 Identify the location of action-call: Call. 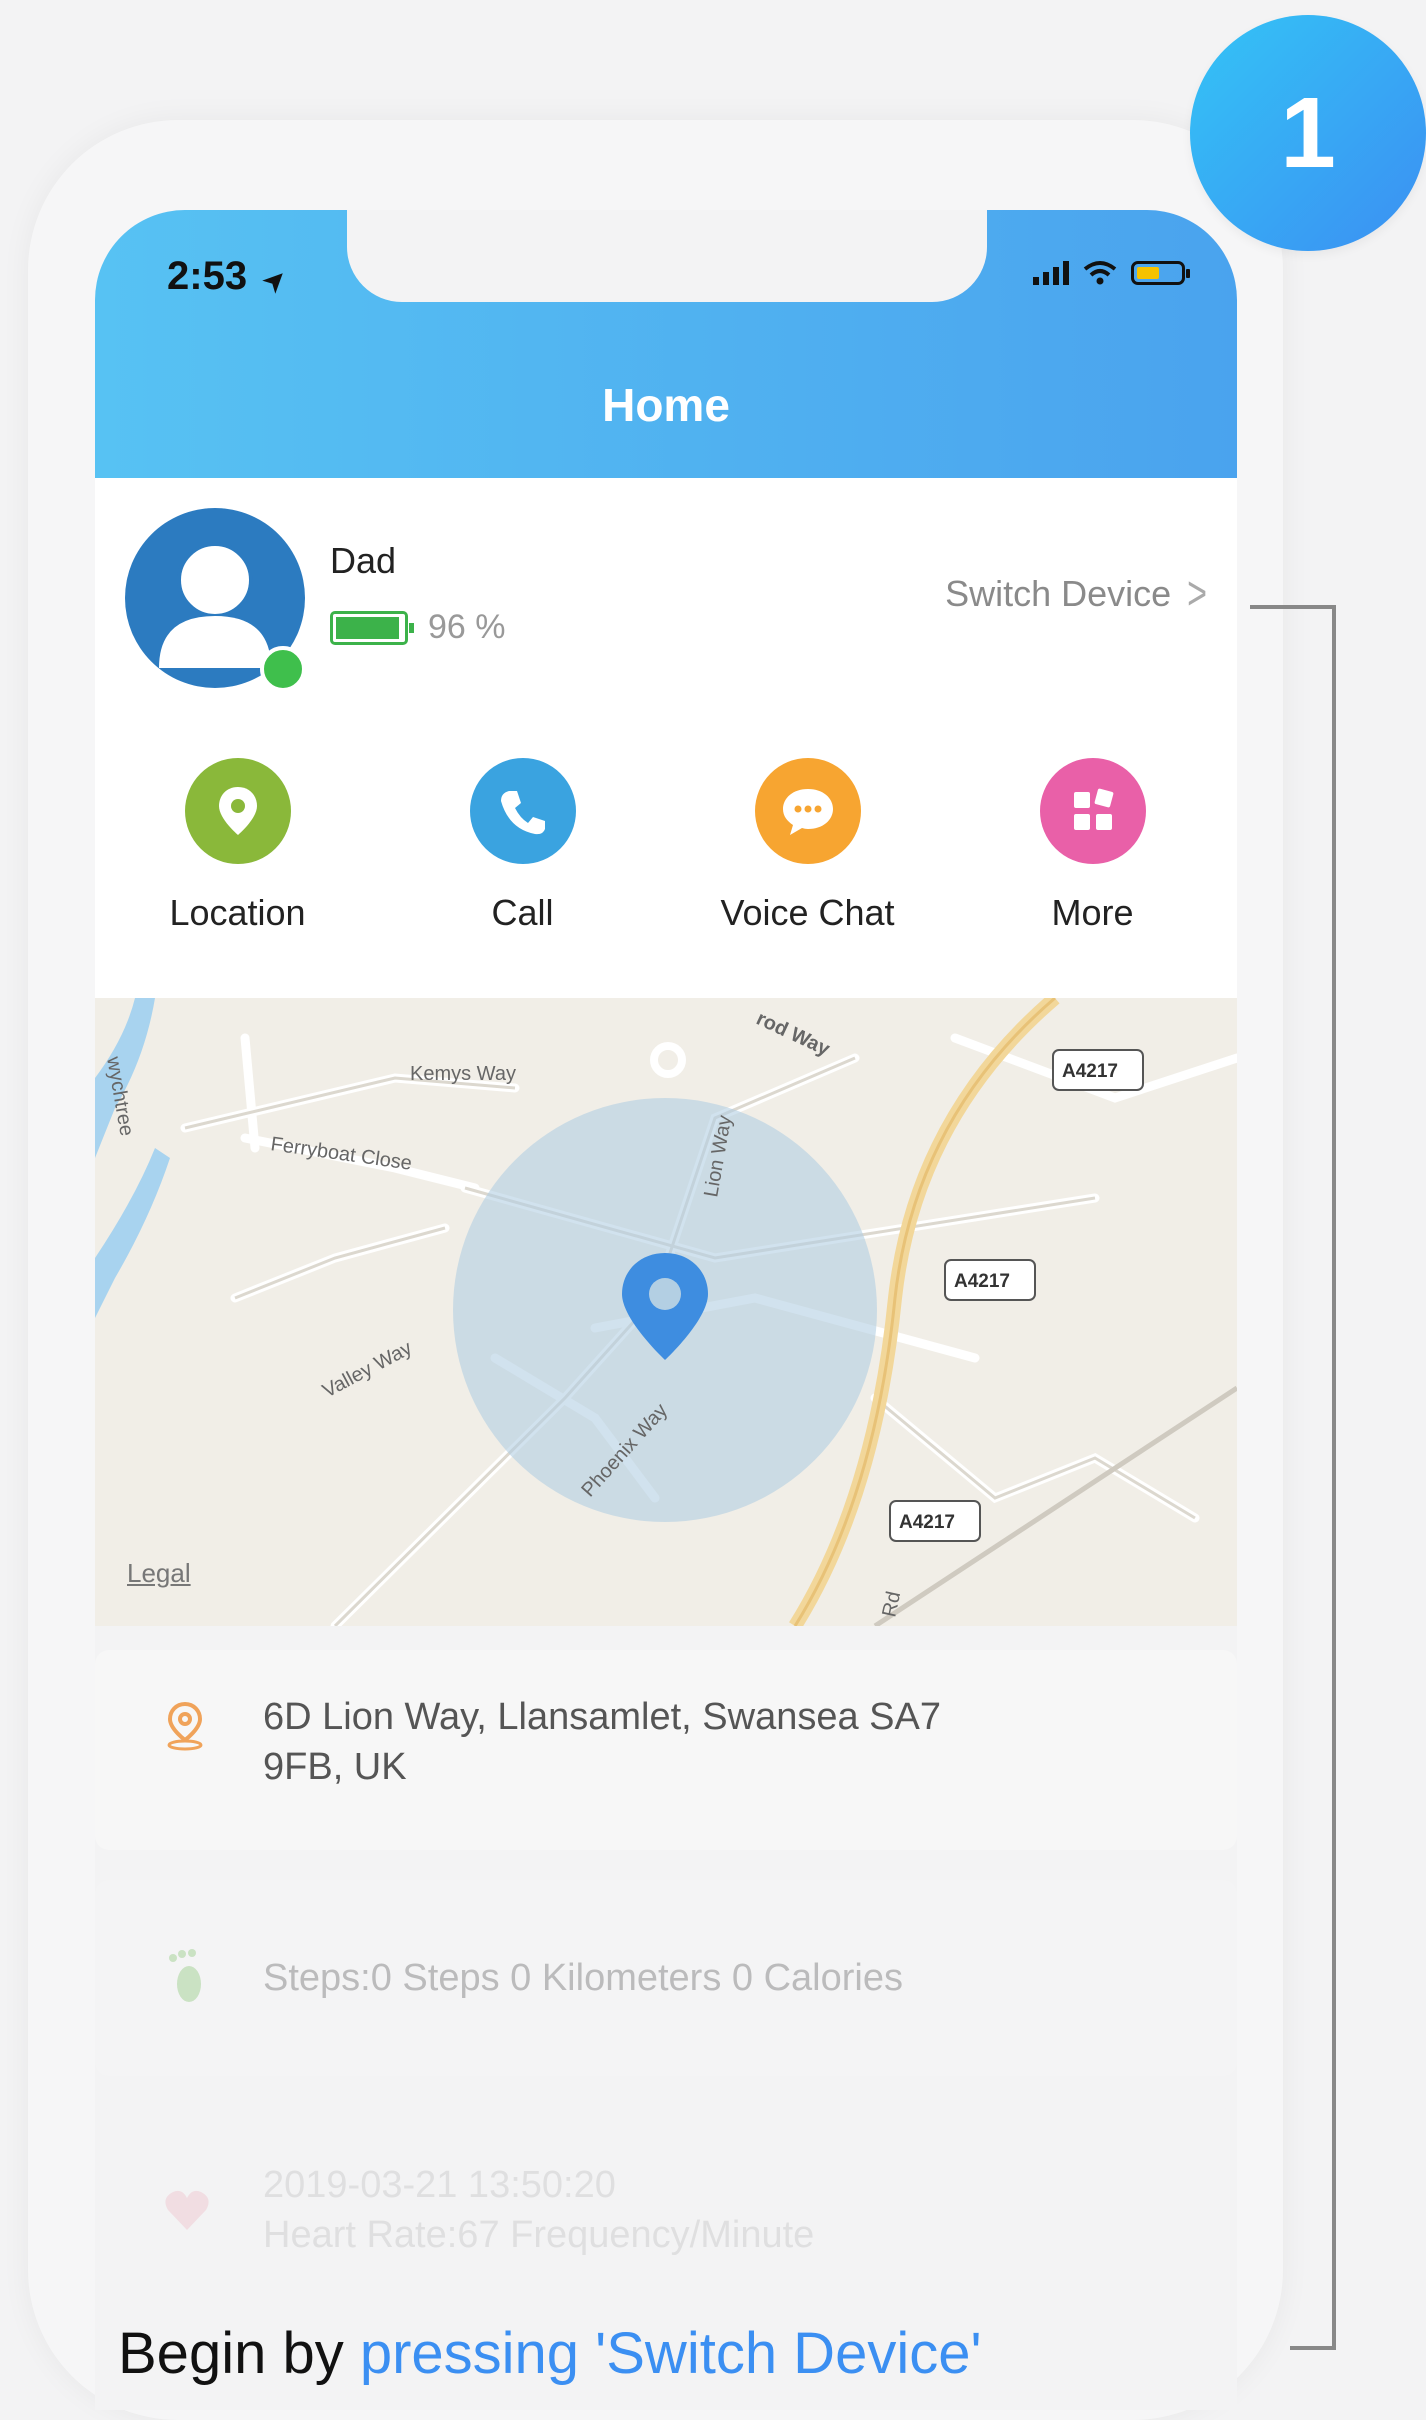
(522, 846).